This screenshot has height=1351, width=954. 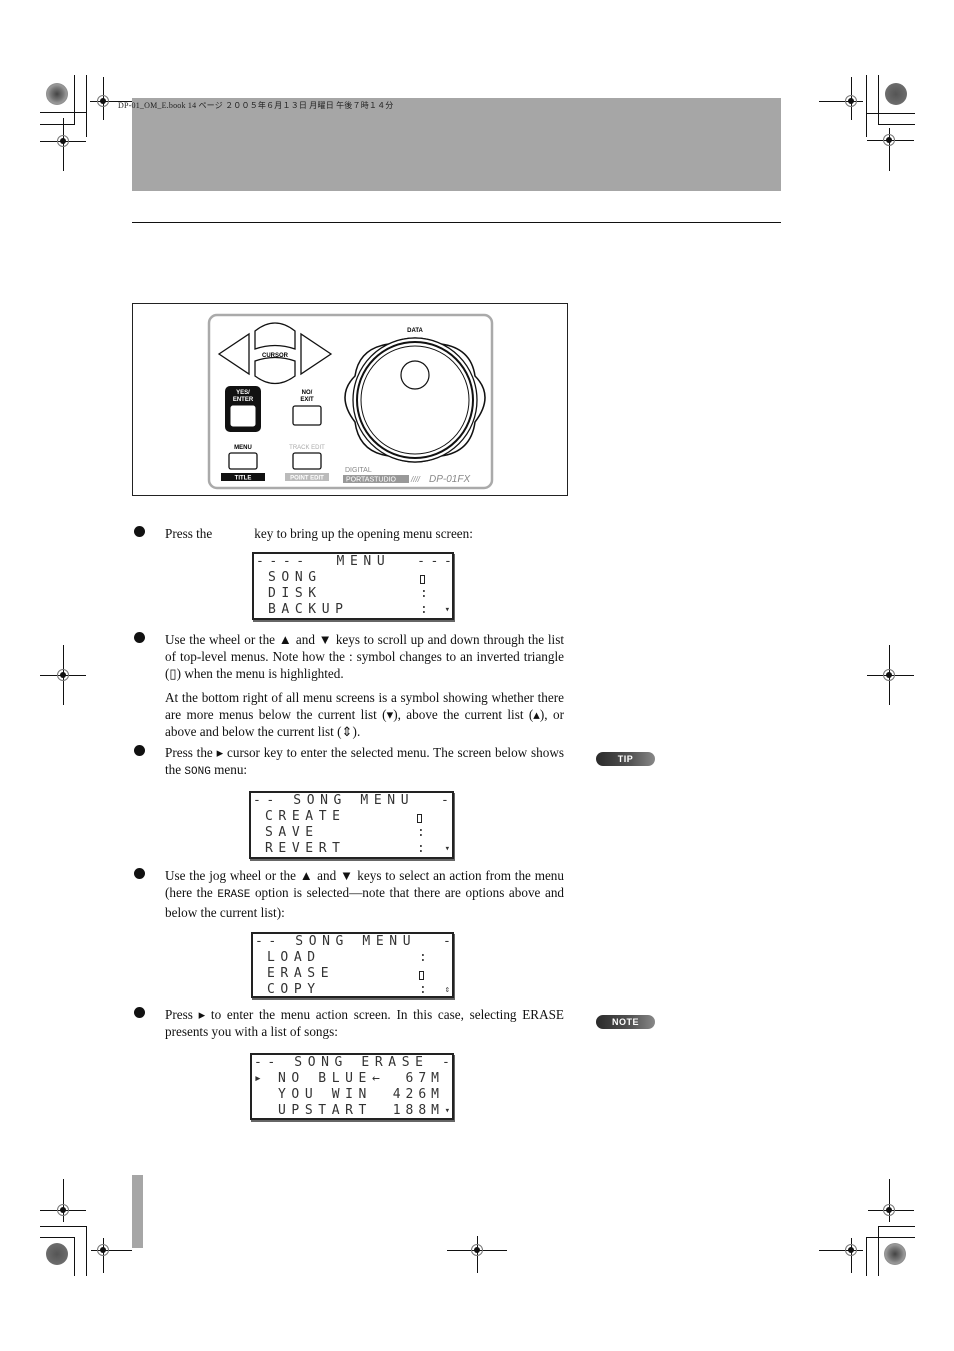 What do you see at coordinates (355, 561) in the screenshot?
I see `lcd-title: ---- MENU ----` at bounding box center [355, 561].